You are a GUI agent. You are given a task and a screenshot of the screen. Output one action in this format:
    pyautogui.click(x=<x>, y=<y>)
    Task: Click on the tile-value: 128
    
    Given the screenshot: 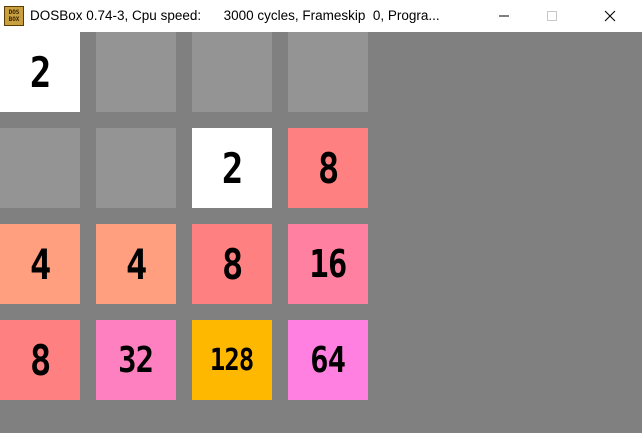 What is the action you would take?
    pyautogui.click(x=232, y=360)
    